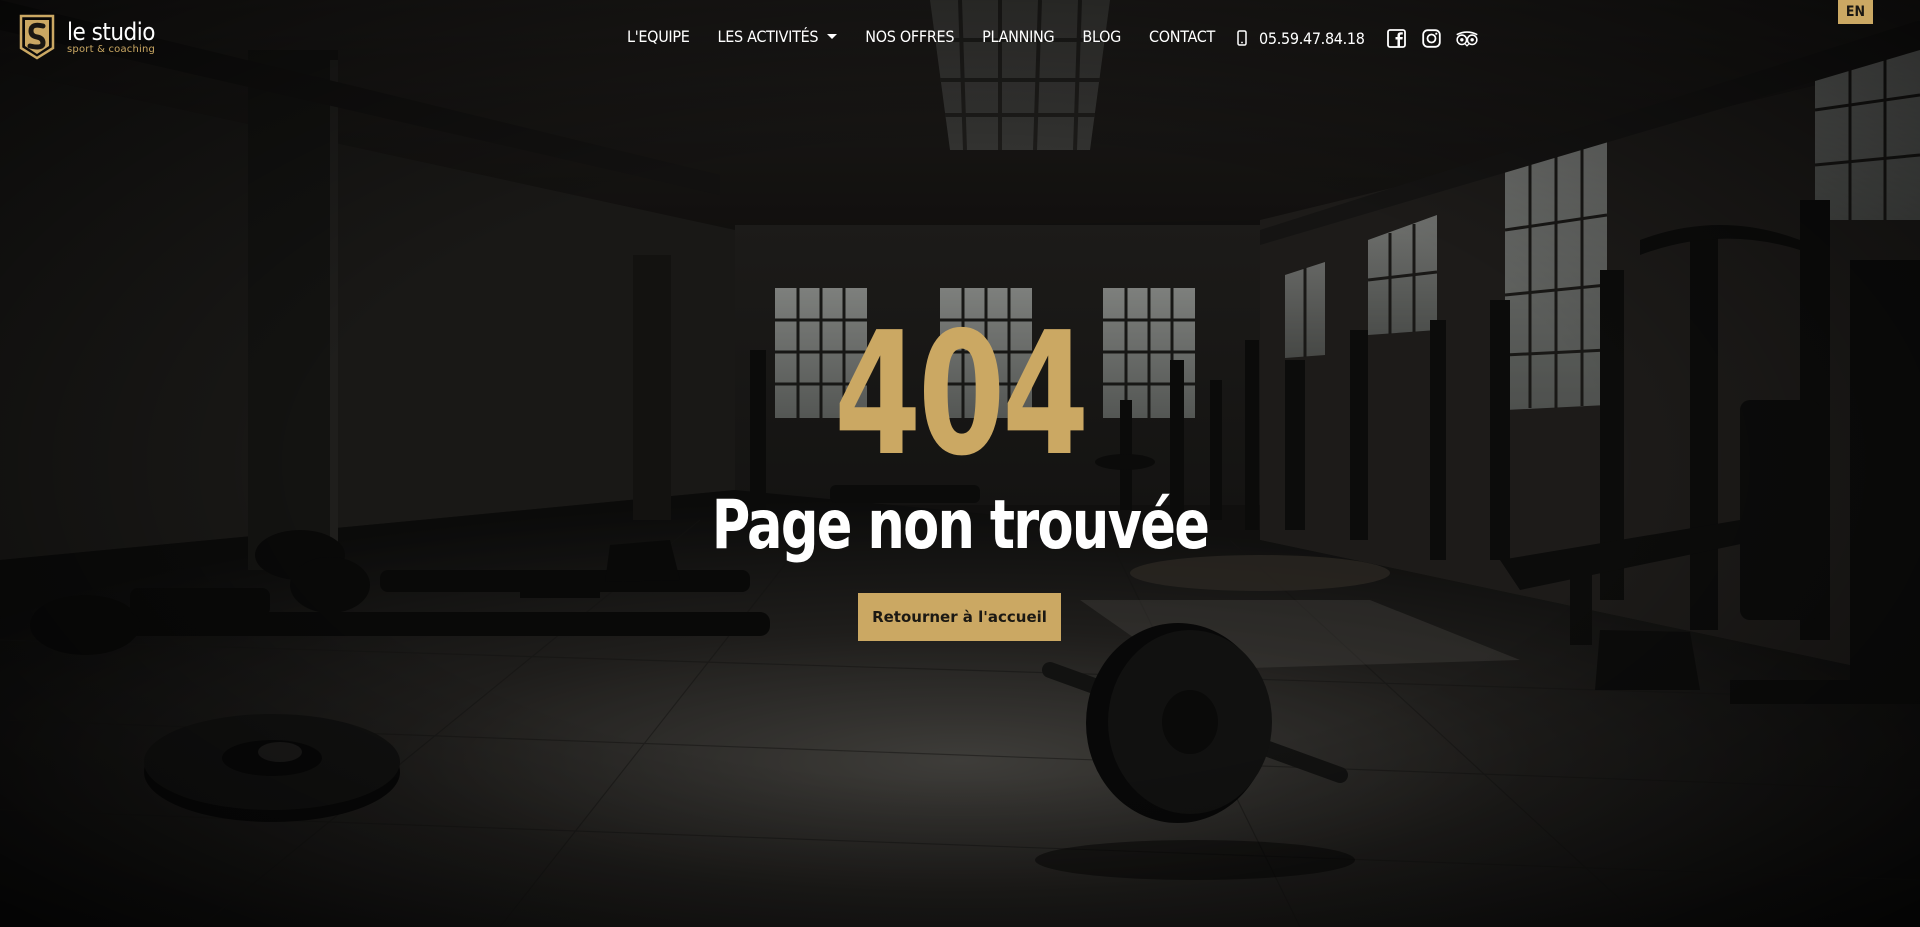  I want to click on error-code: 404, so click(961, 395).